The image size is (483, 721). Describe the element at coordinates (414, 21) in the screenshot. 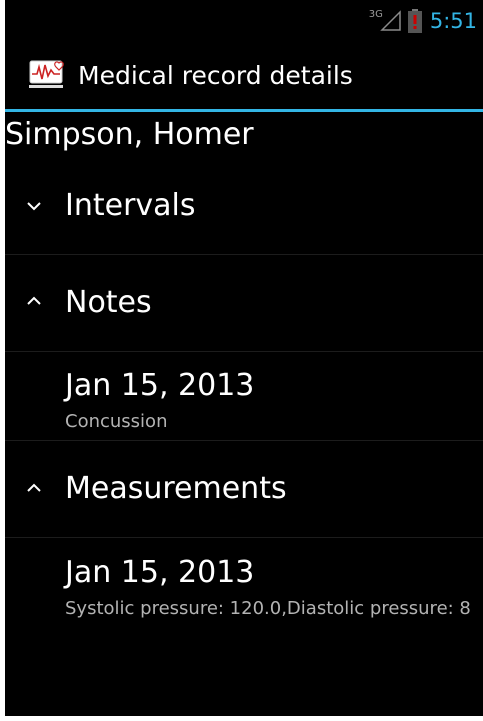

I see `battery-alert-icon` at that location.